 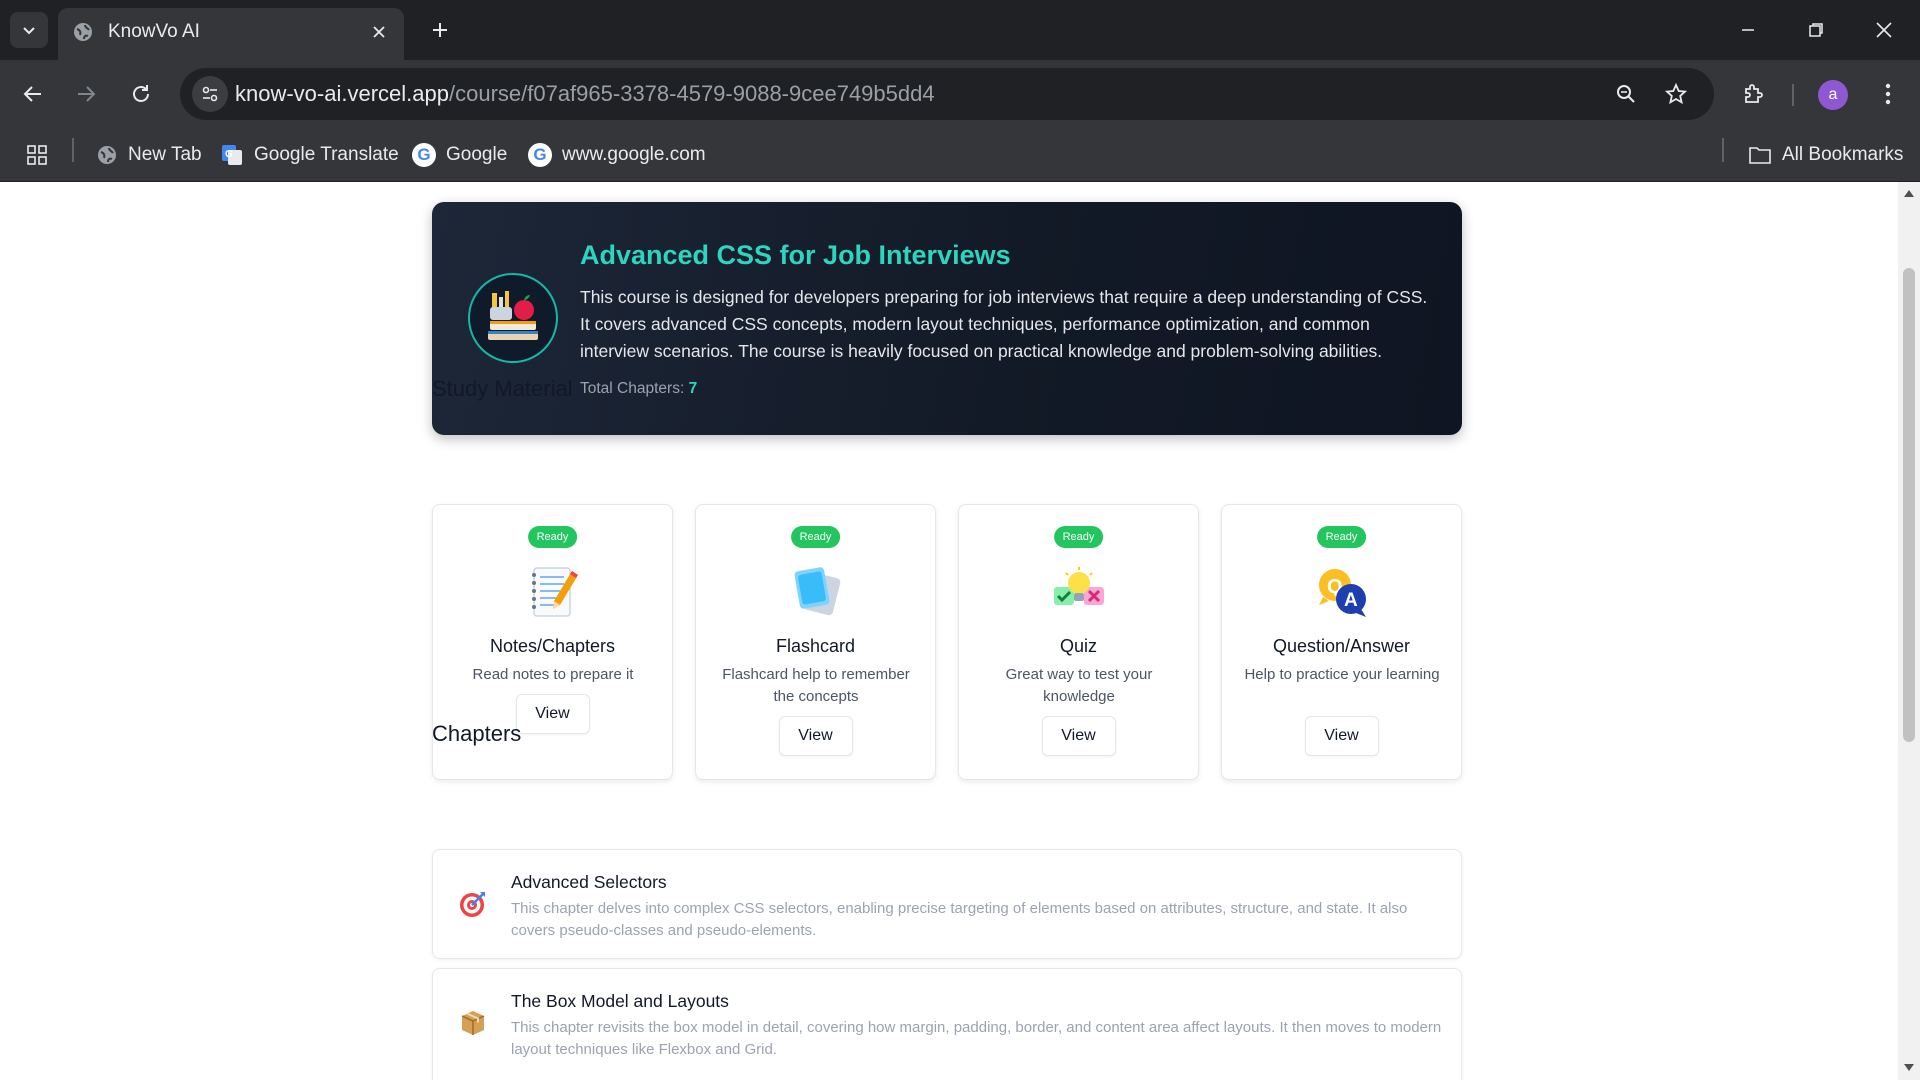 I want to click on svg-text: G, so click(x=229, y=154).